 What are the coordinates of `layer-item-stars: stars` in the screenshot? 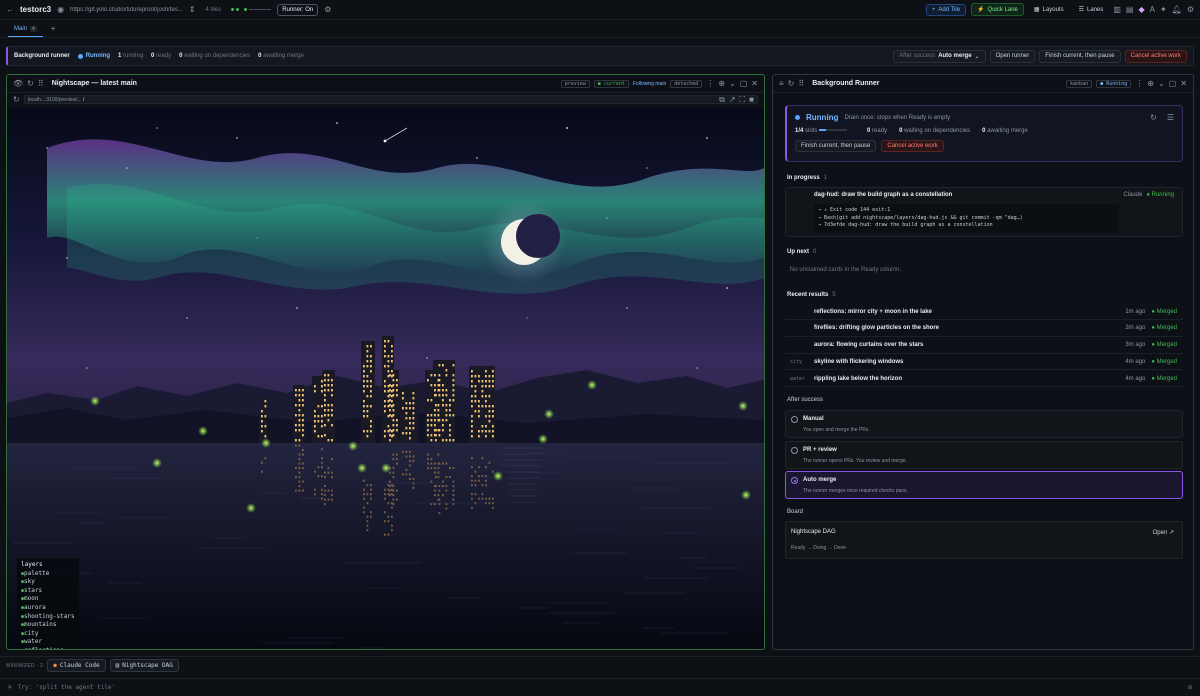 It's located at (48, 591).